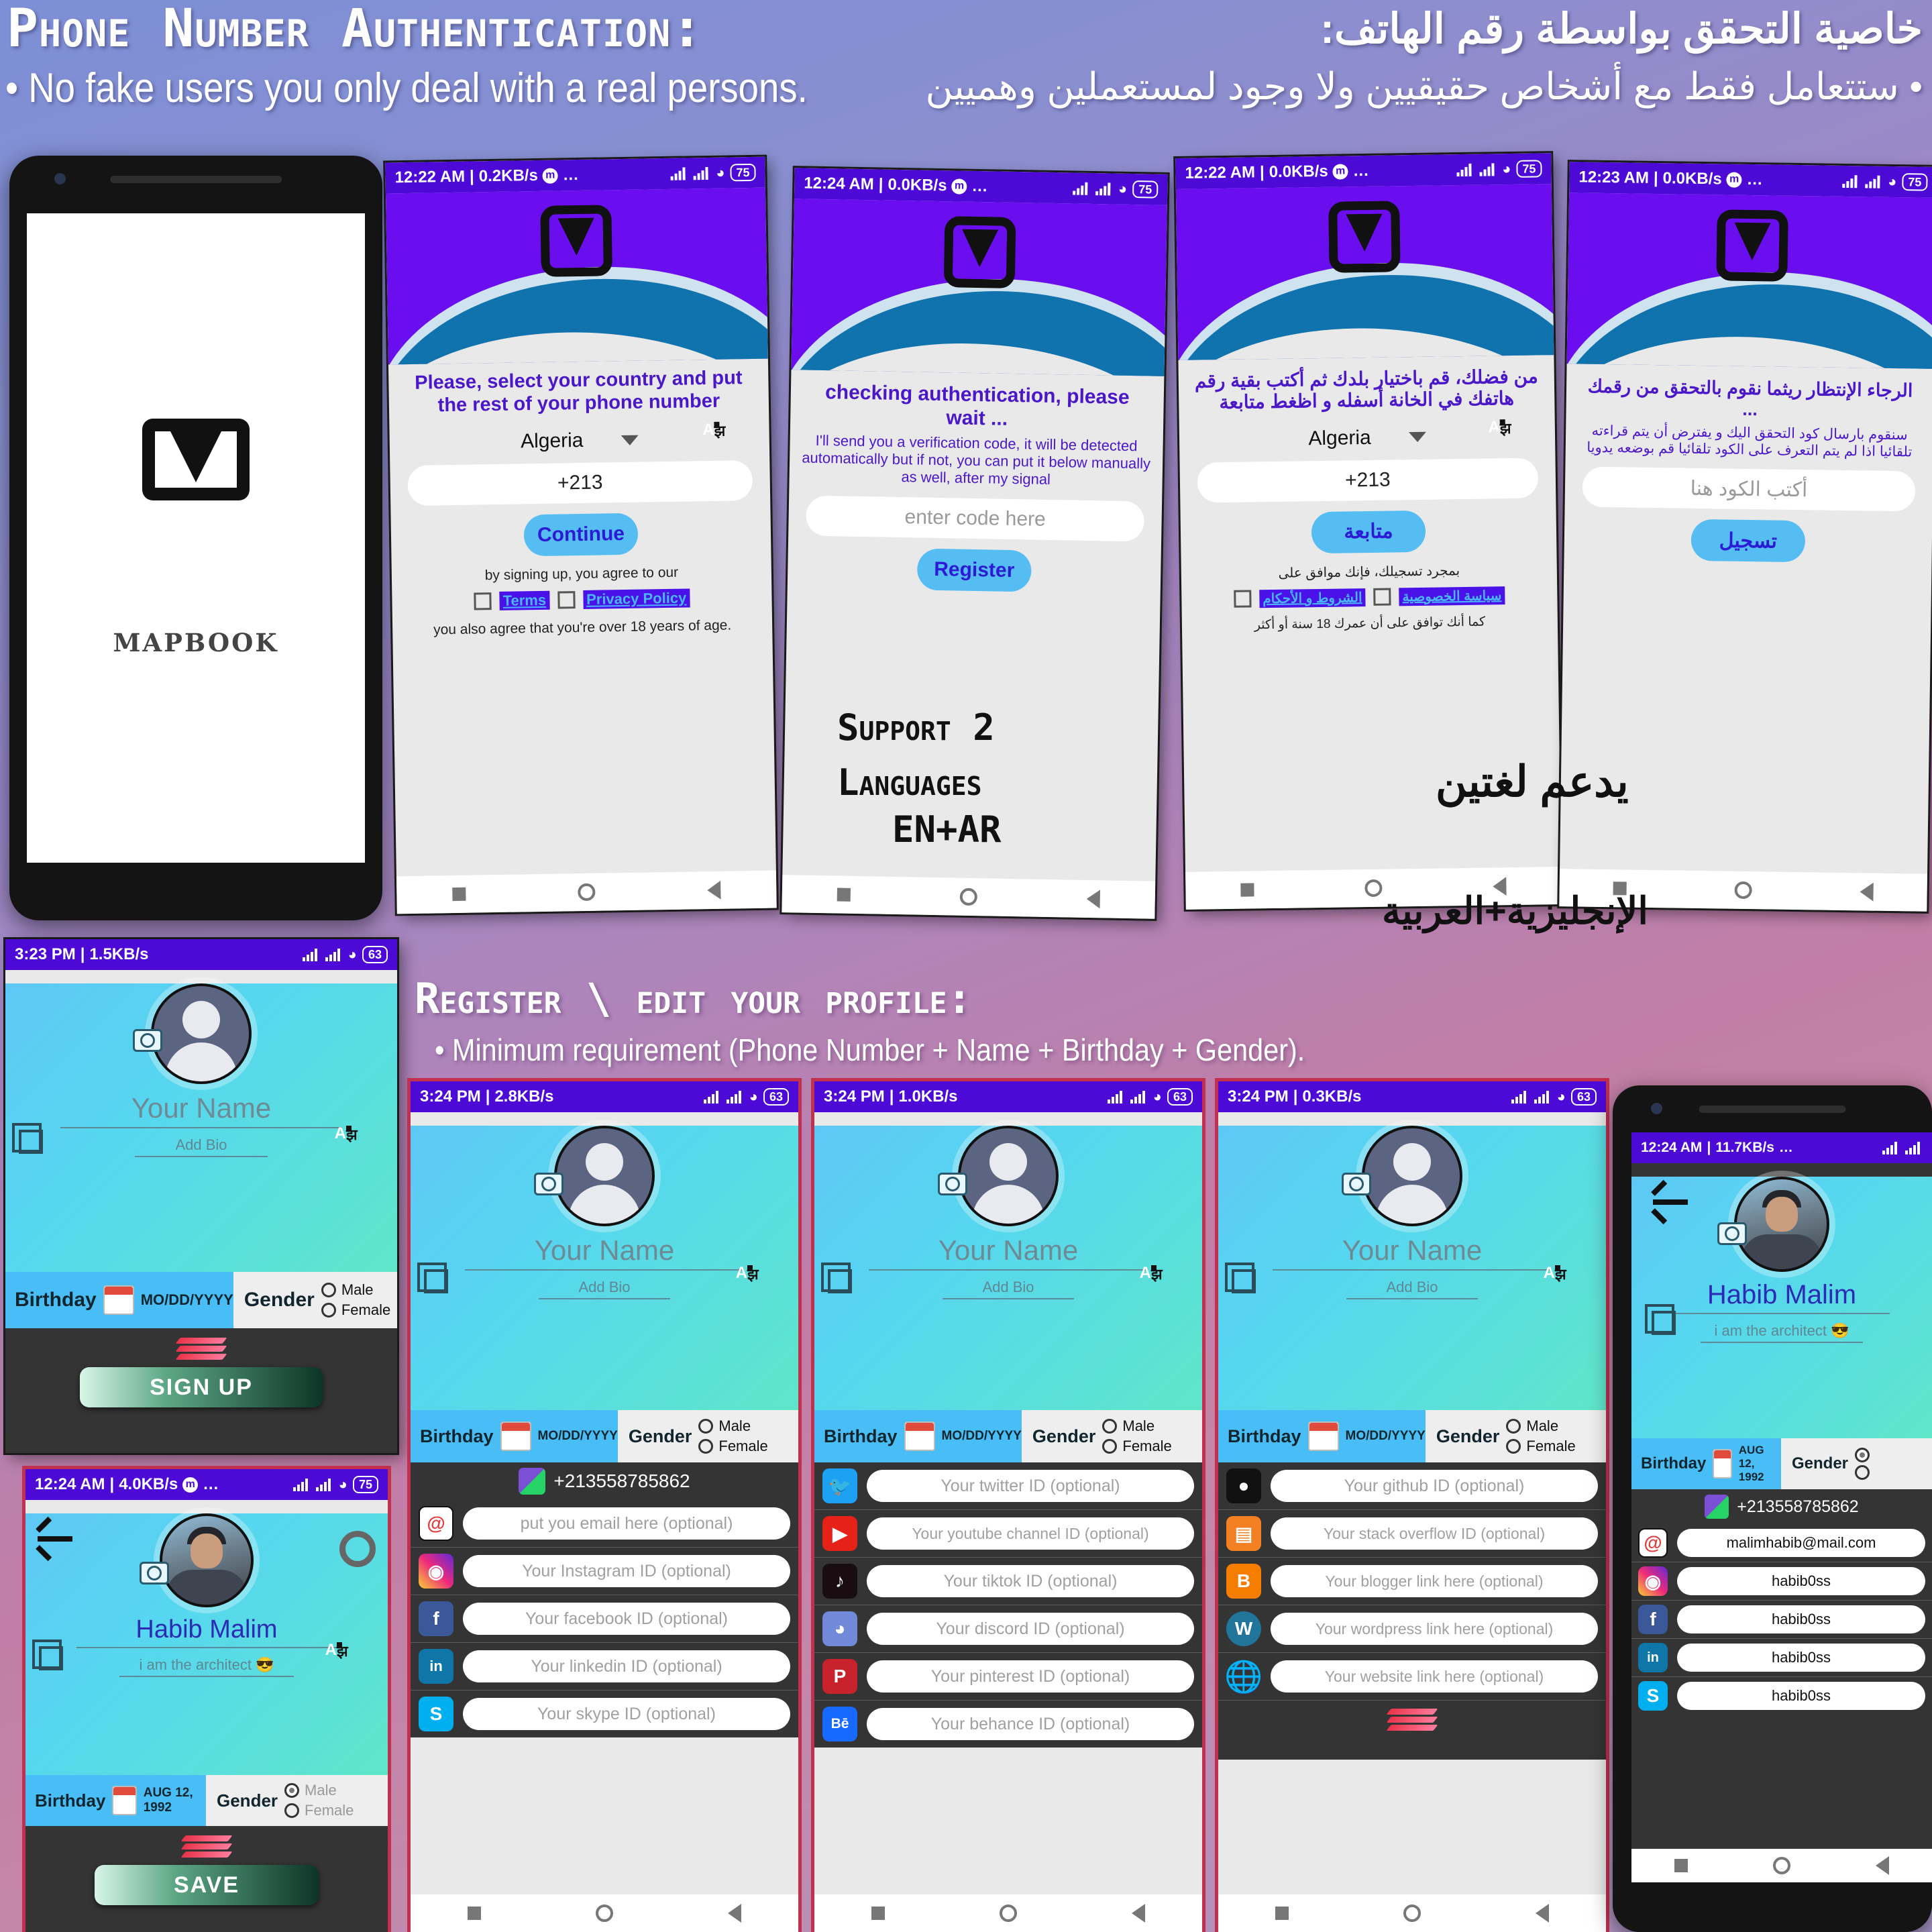 This screenshot has height=1932, width=1932. I want to click on behance-input: Your behance ID (optional), so click(1030, 1724).